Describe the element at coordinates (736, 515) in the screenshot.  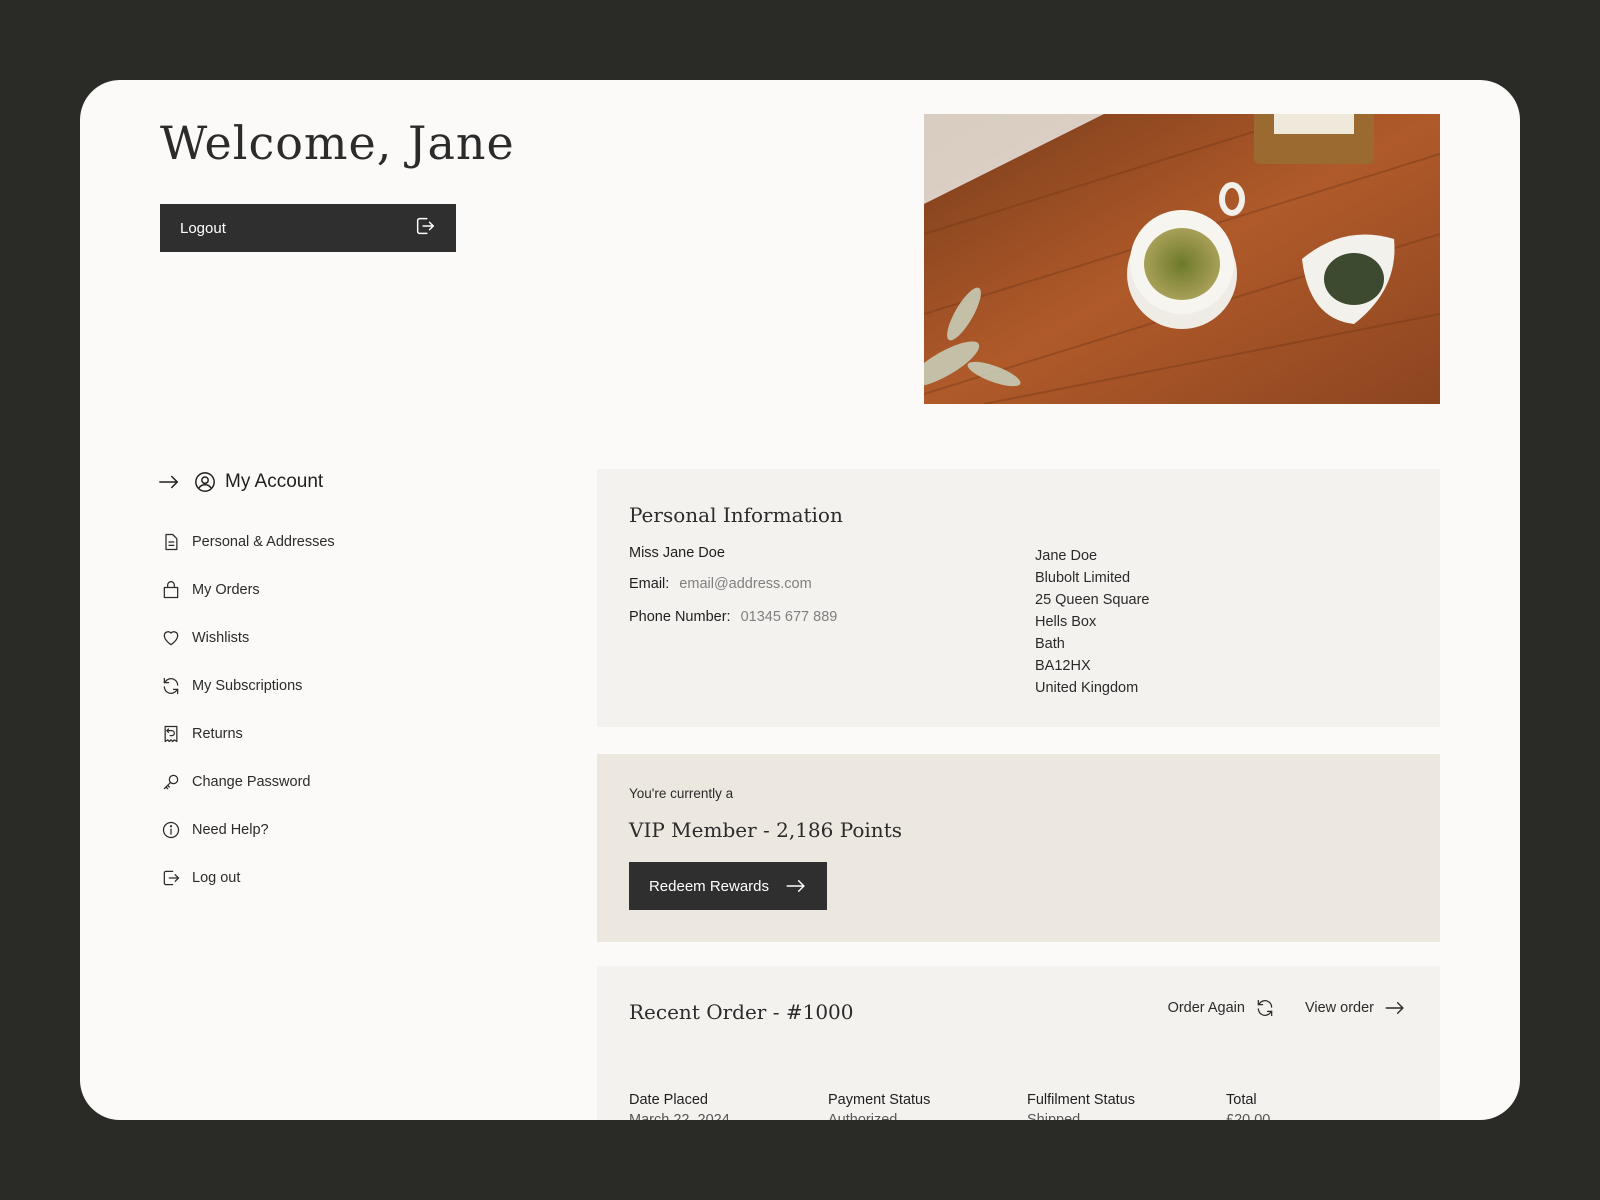
I see `personal-info-title: Personal Information` at that location.